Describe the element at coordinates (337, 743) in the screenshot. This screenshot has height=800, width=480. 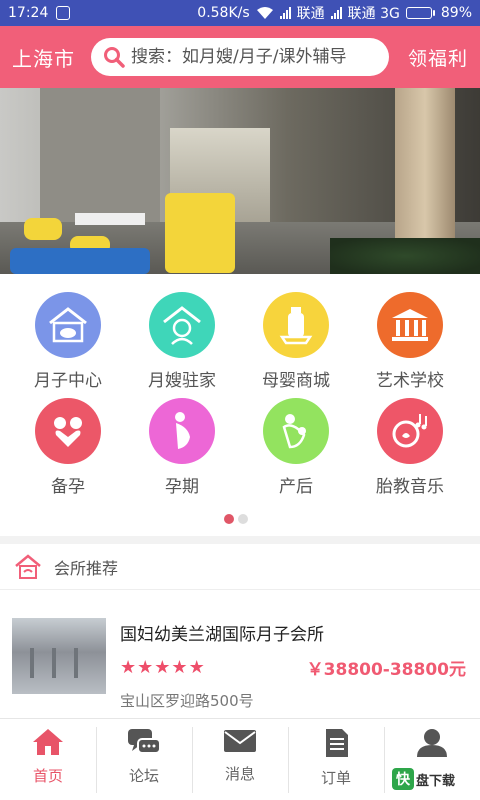
I see `order-list-icon` at that location.